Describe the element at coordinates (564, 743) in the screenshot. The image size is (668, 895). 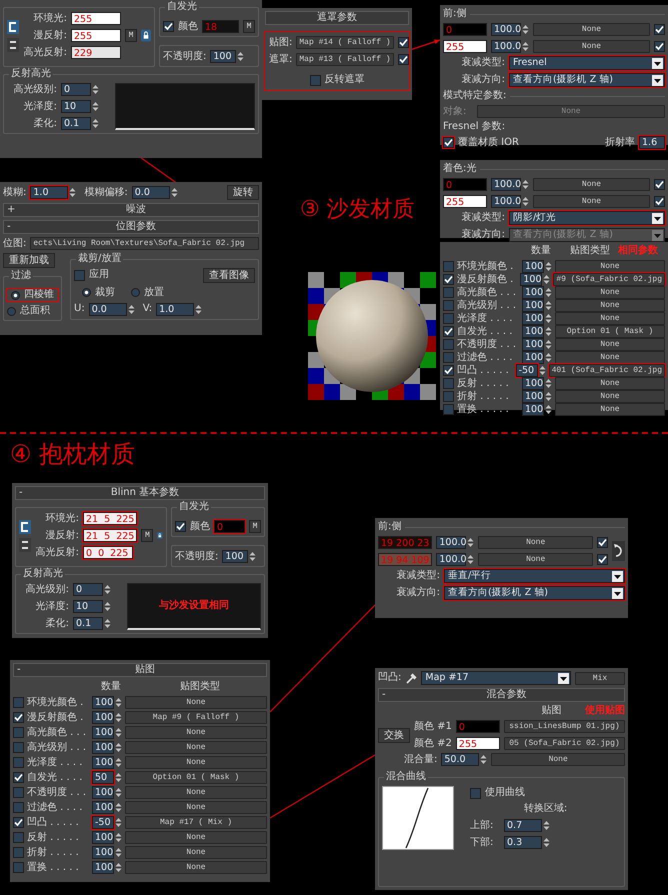
I see `map-button: 05 (Sofa_Fabric 02.jpg)` at that location.